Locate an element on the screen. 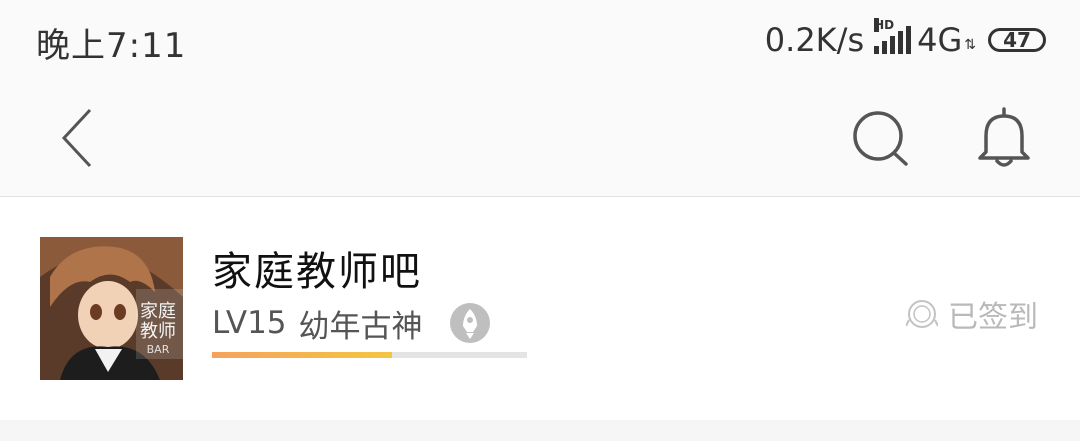 Image resolution: width=1080 pixels, height=441 pixels. chevron-left-icon is located at coordinates (76, 138).